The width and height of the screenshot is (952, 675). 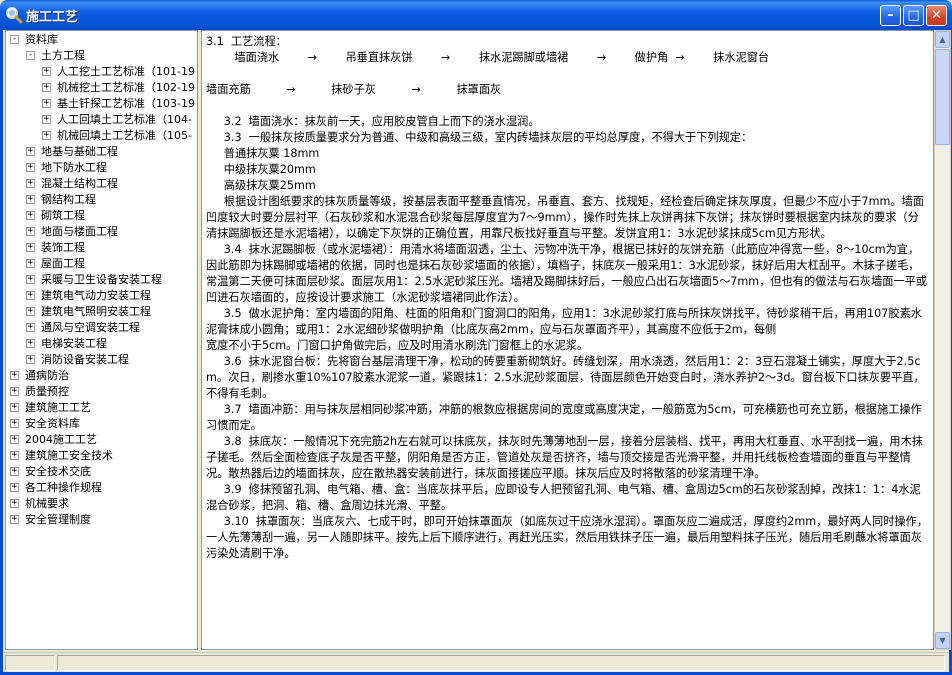 I want to click on status-pane-main, so click(x=501, y=663).